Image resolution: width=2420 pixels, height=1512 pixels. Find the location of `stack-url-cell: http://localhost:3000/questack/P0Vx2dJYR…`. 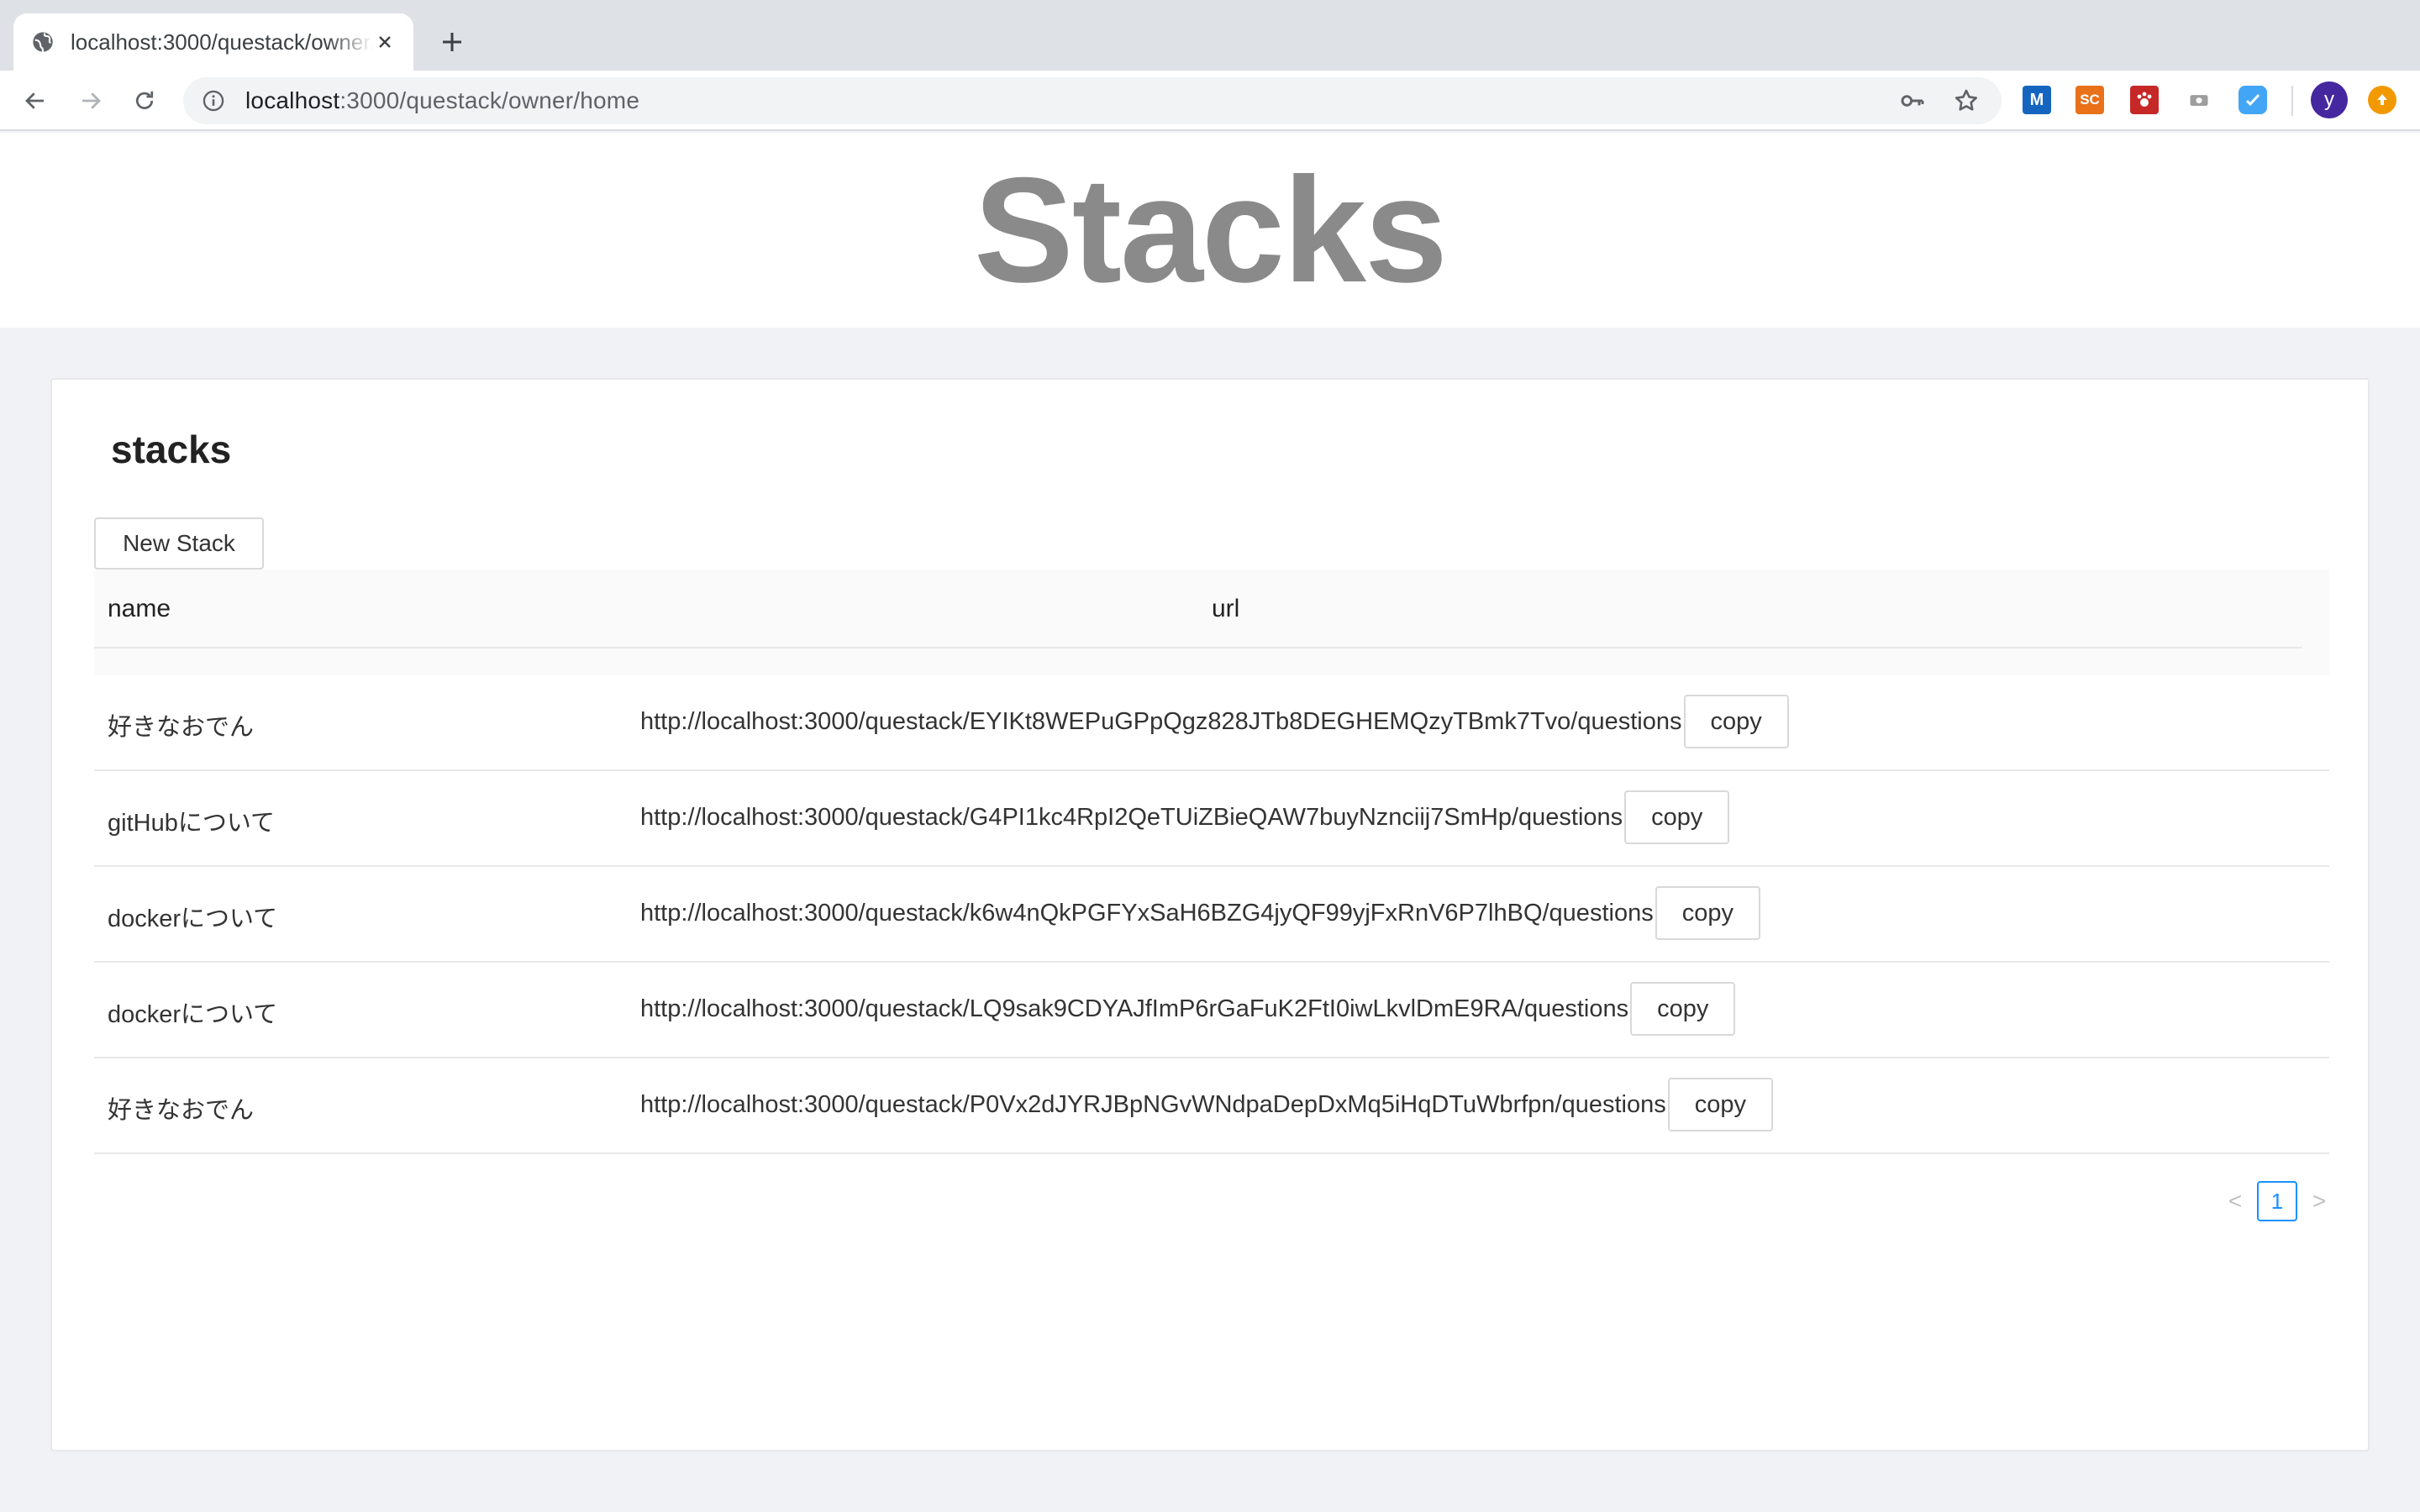

stack-url-cell: http://localhost:3000/questack/P0Vx2dJYR… is located at coordinates (1206, 1104).